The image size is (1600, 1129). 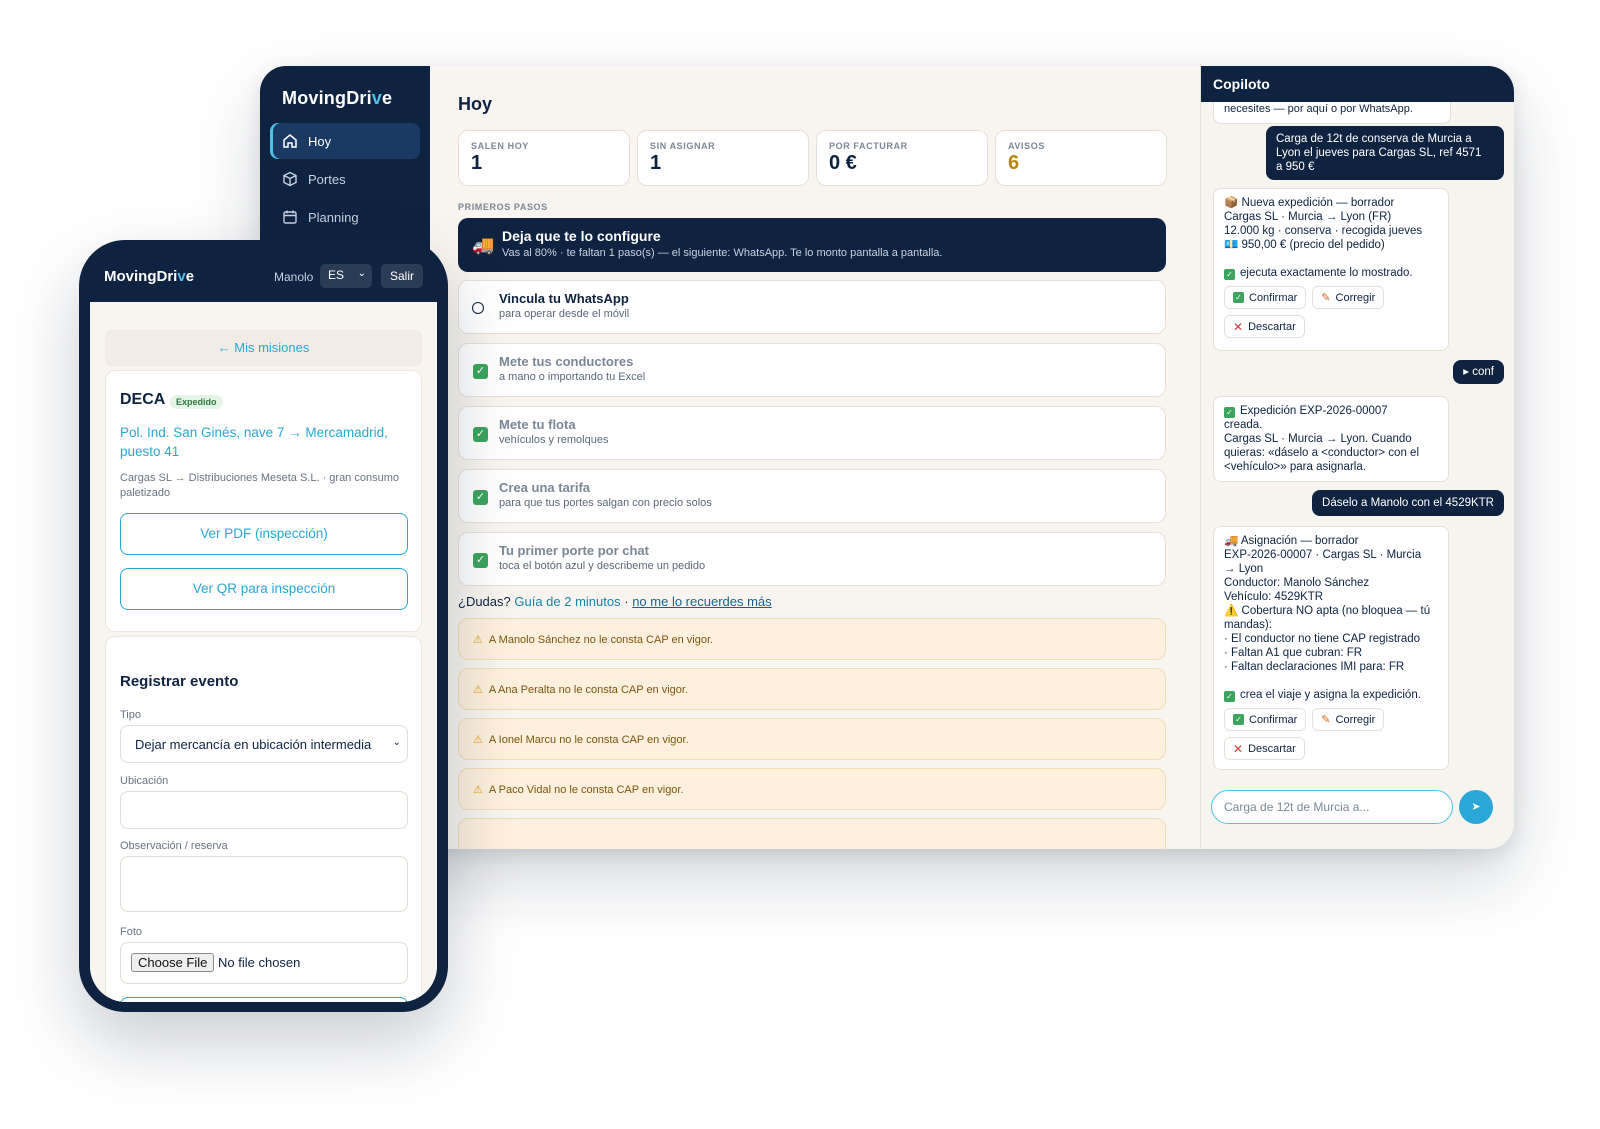 I want to click on page-title: Hoy, so click(x=475, y=104).